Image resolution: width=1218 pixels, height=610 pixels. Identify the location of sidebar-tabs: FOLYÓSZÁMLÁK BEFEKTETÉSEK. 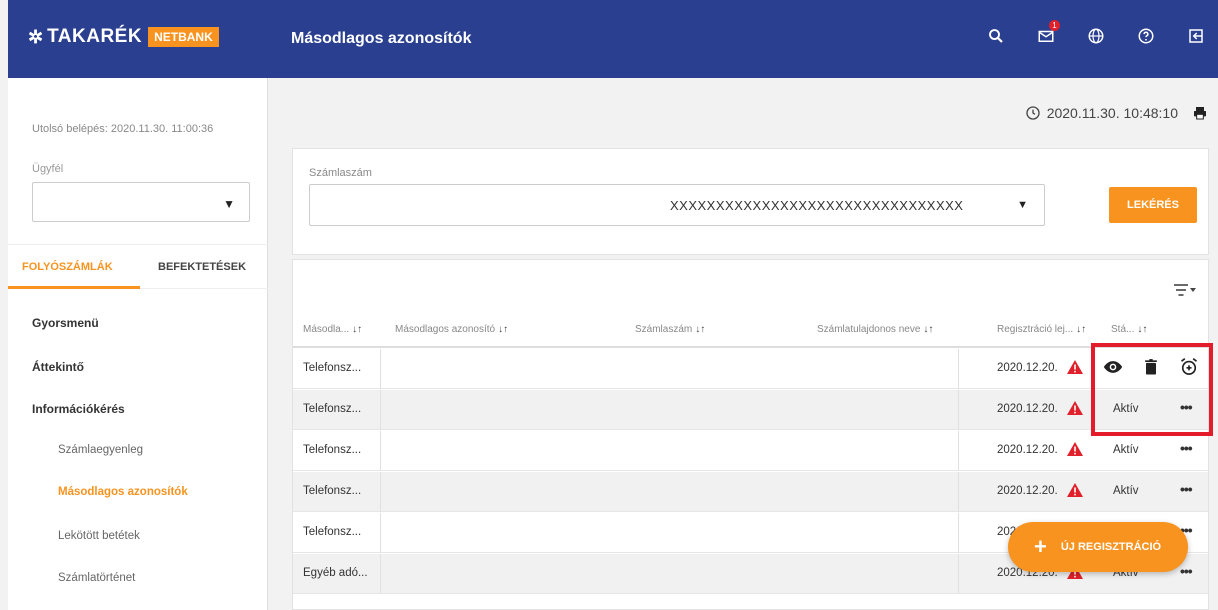
(138, 266).